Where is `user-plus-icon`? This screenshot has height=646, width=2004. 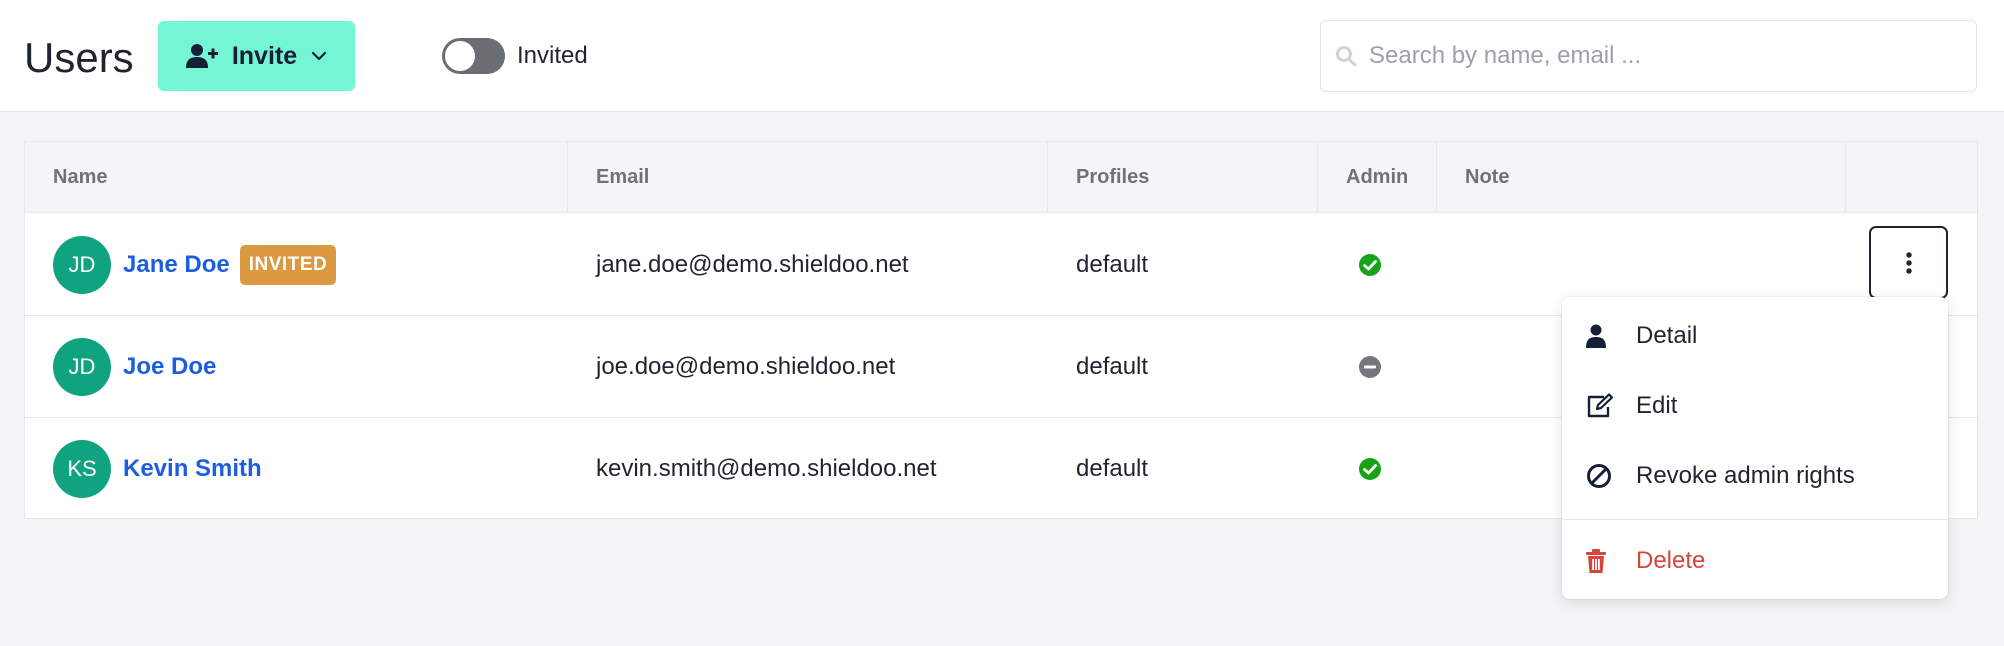 user-plus-icon is located at coordinates (201, 56).